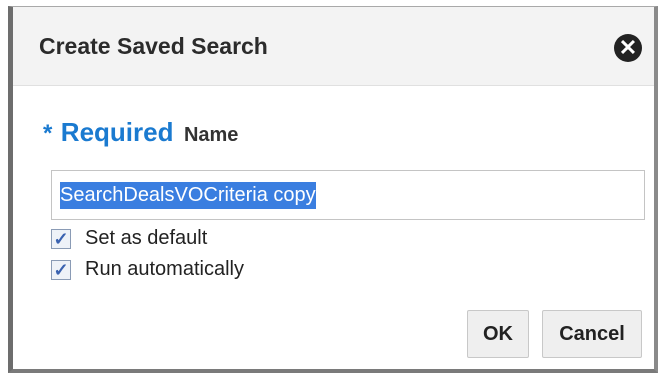 The height and width of the screenshot is (379, 664). I want to click on set-as-default-checkbox: ✓, so click(61, 238).